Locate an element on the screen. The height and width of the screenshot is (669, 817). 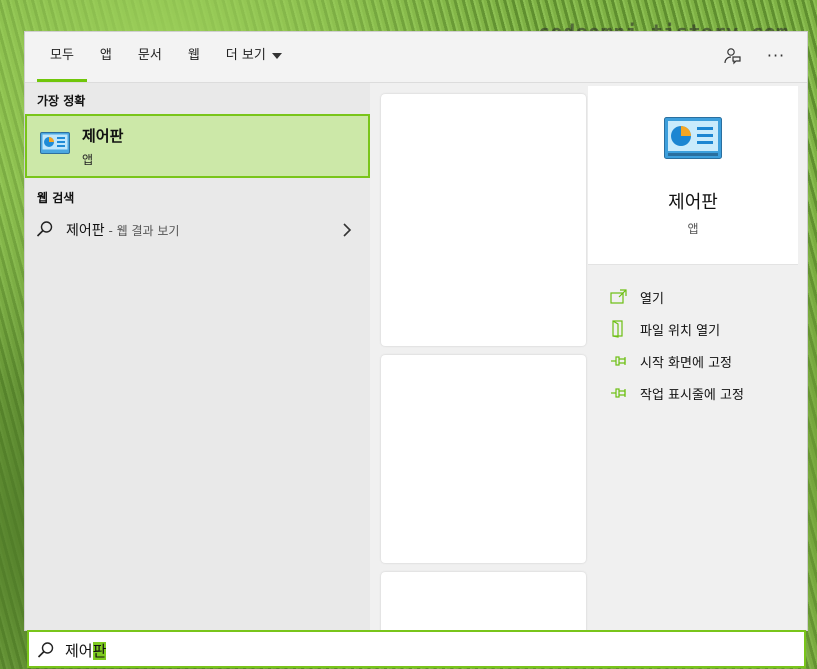
web-query-text: 제어판 is located at coordinates (85, 231).